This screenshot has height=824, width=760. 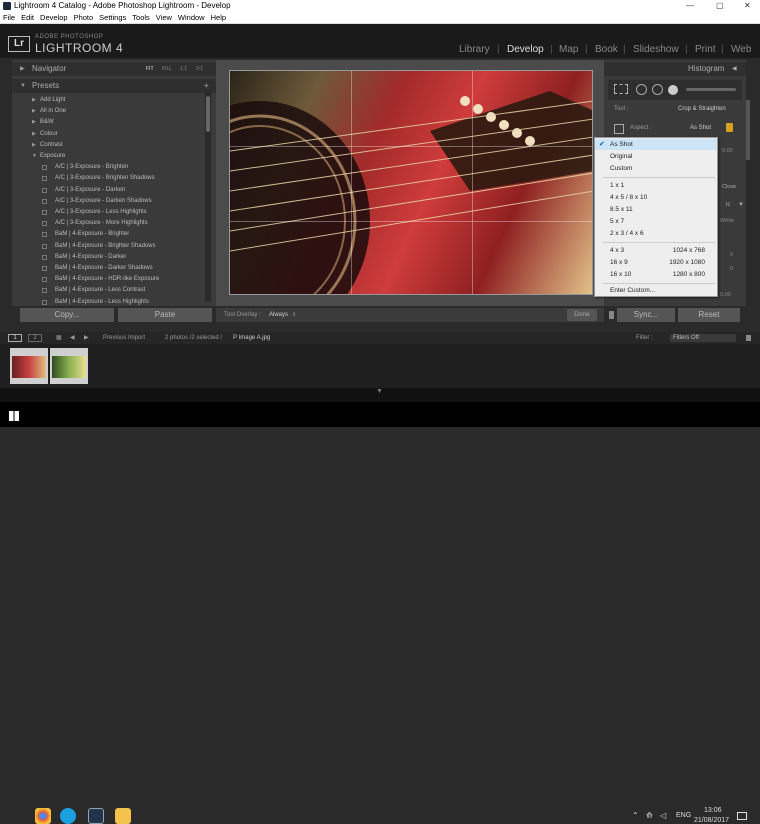 I want to click on preset-folder: ▶ All in One, so click(x=110, y=111).